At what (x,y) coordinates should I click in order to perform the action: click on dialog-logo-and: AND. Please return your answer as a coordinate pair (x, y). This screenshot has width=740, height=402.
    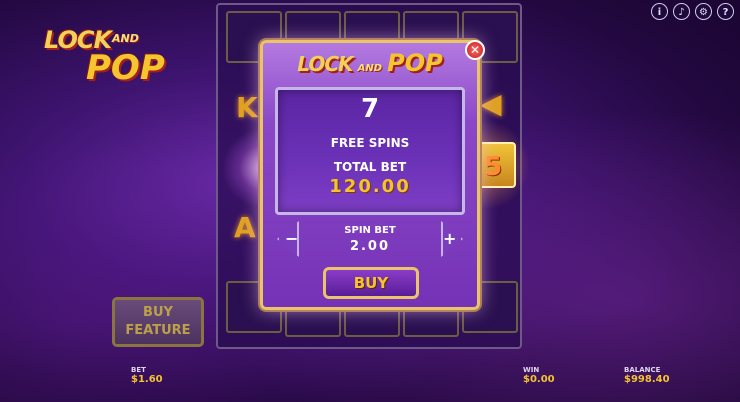
    Looking at the image, I should click on (370, 68).